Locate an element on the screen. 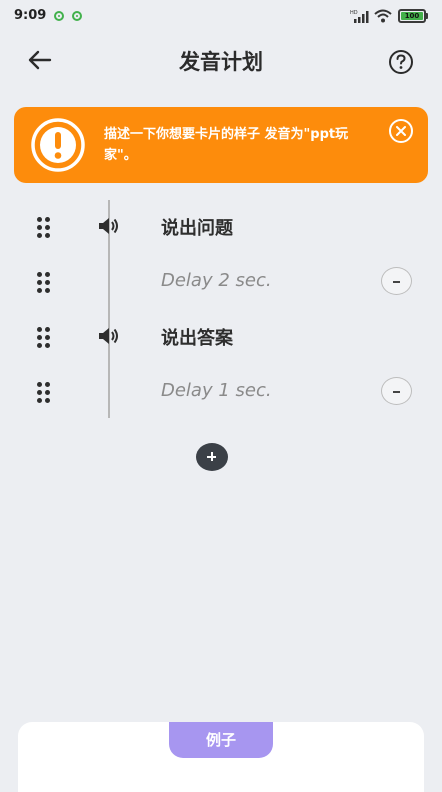 The height and width of the screenshot is (792, 442). notice-text: 描述一下你想要卡片的样子 发音为"ppt玩家"。 is located at coordinates (226, 145).